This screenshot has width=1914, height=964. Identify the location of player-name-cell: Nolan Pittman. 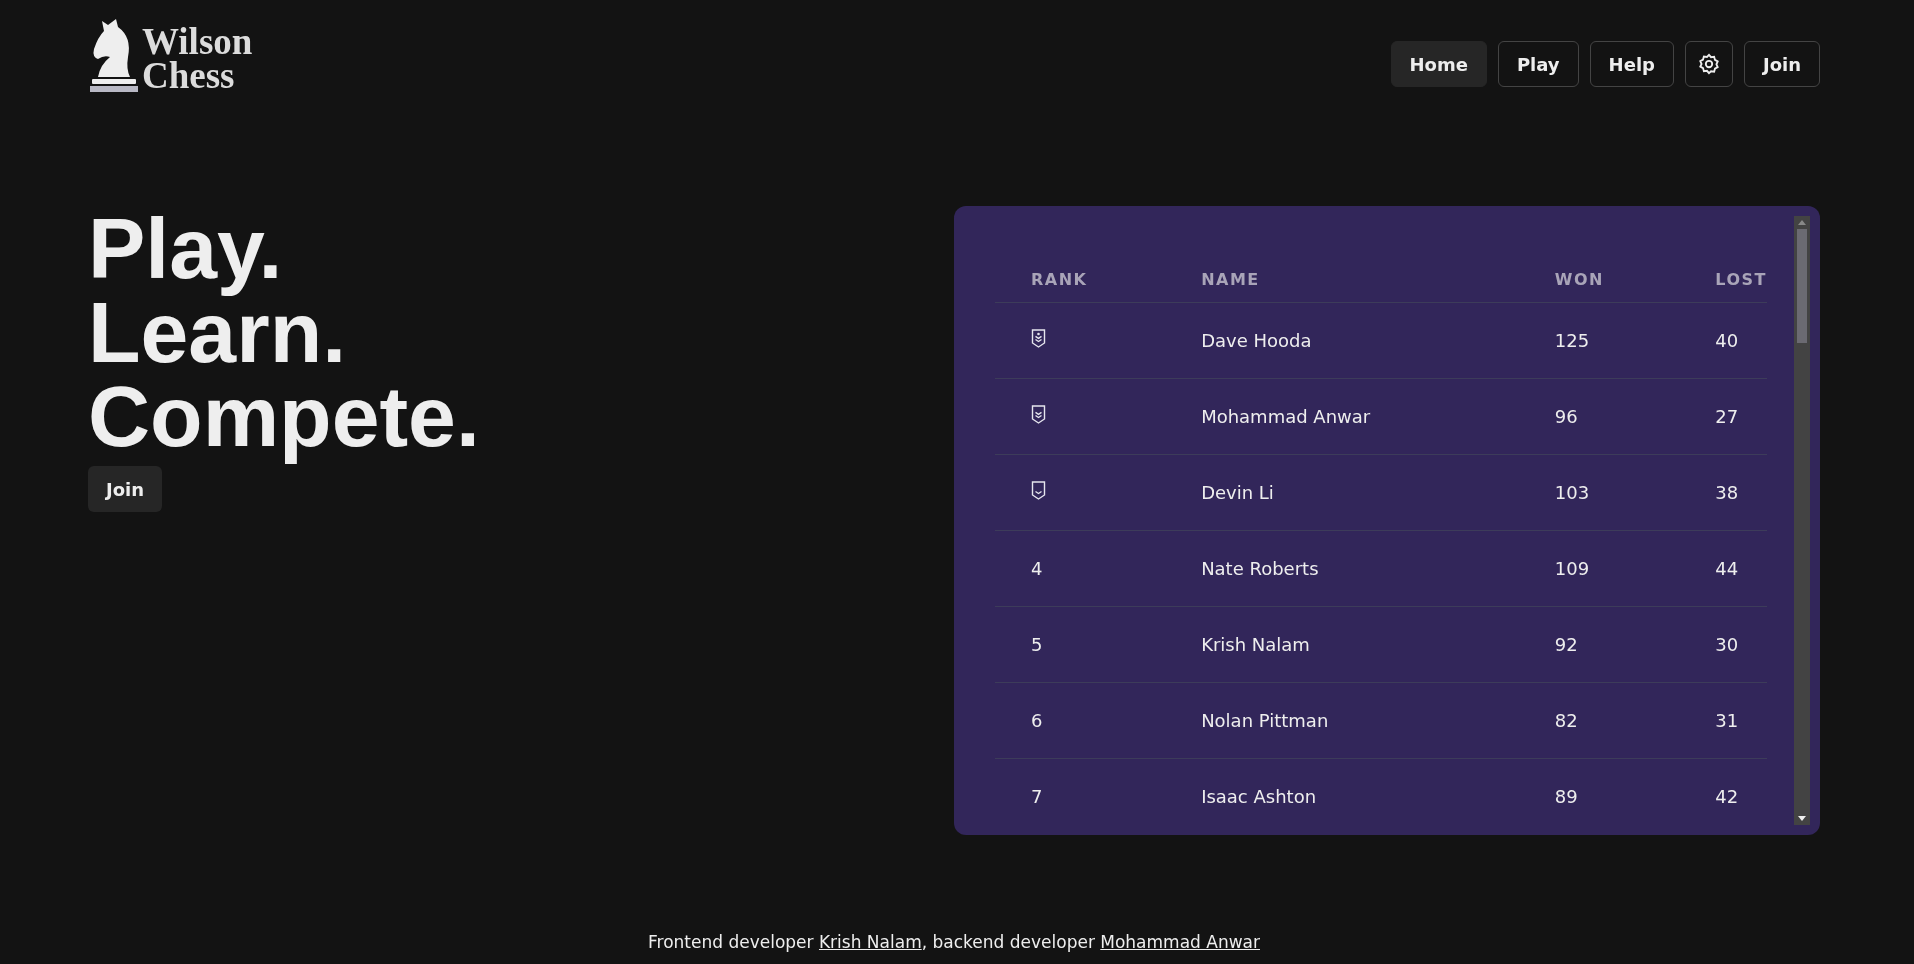
(1342, 720).